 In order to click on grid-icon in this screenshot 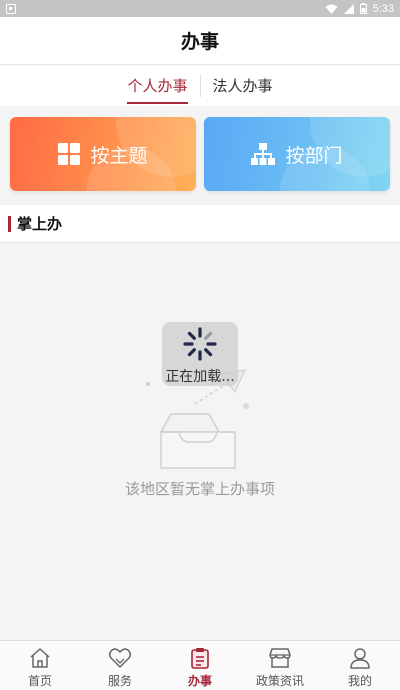, I will do `click(69, 154)`.